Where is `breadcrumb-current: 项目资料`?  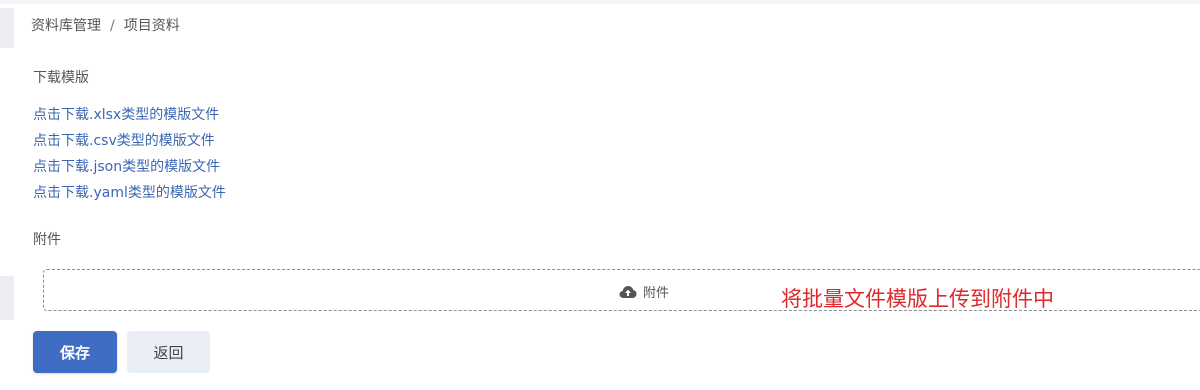 breadcrumb-current: 项目资料 is located at coordinates (151, 26).